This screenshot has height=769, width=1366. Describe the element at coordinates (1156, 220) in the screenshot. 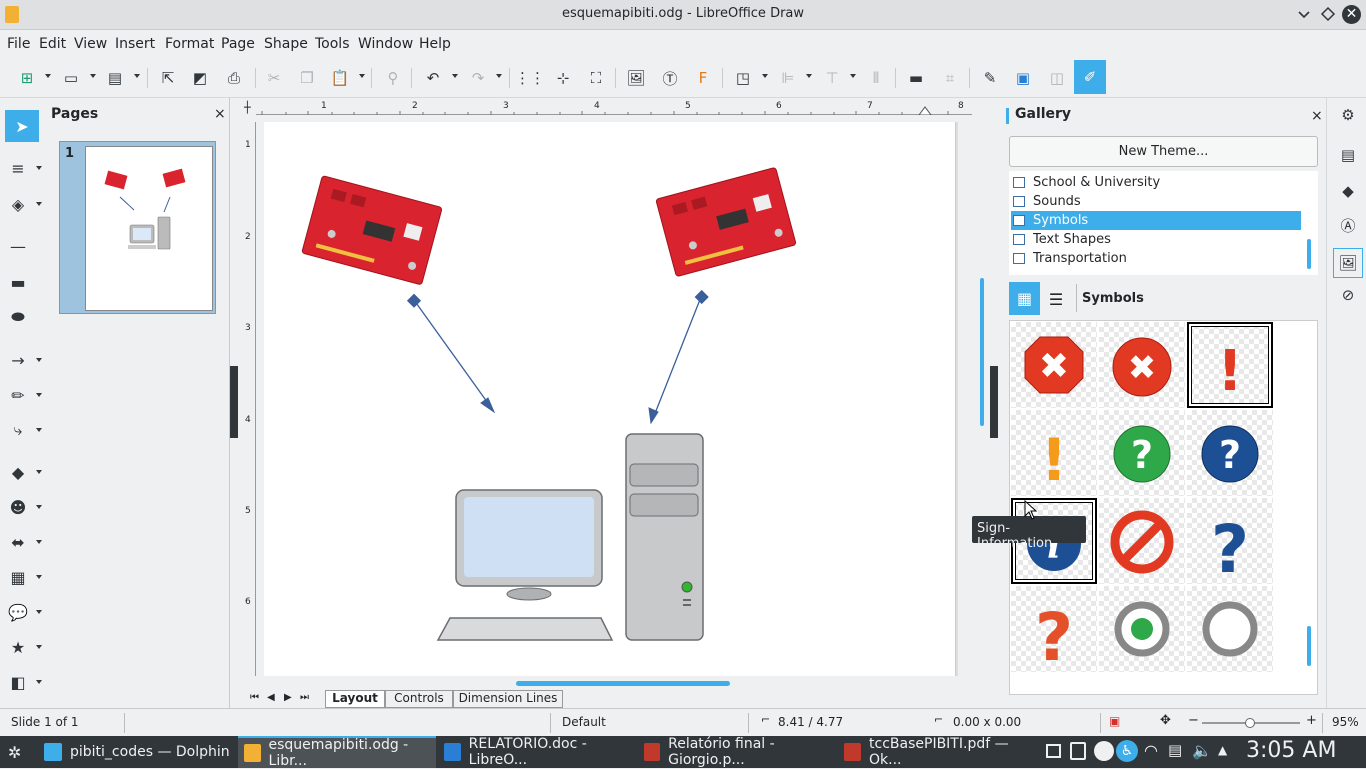

I see `theme-item-symbols: Symbols` at that location.